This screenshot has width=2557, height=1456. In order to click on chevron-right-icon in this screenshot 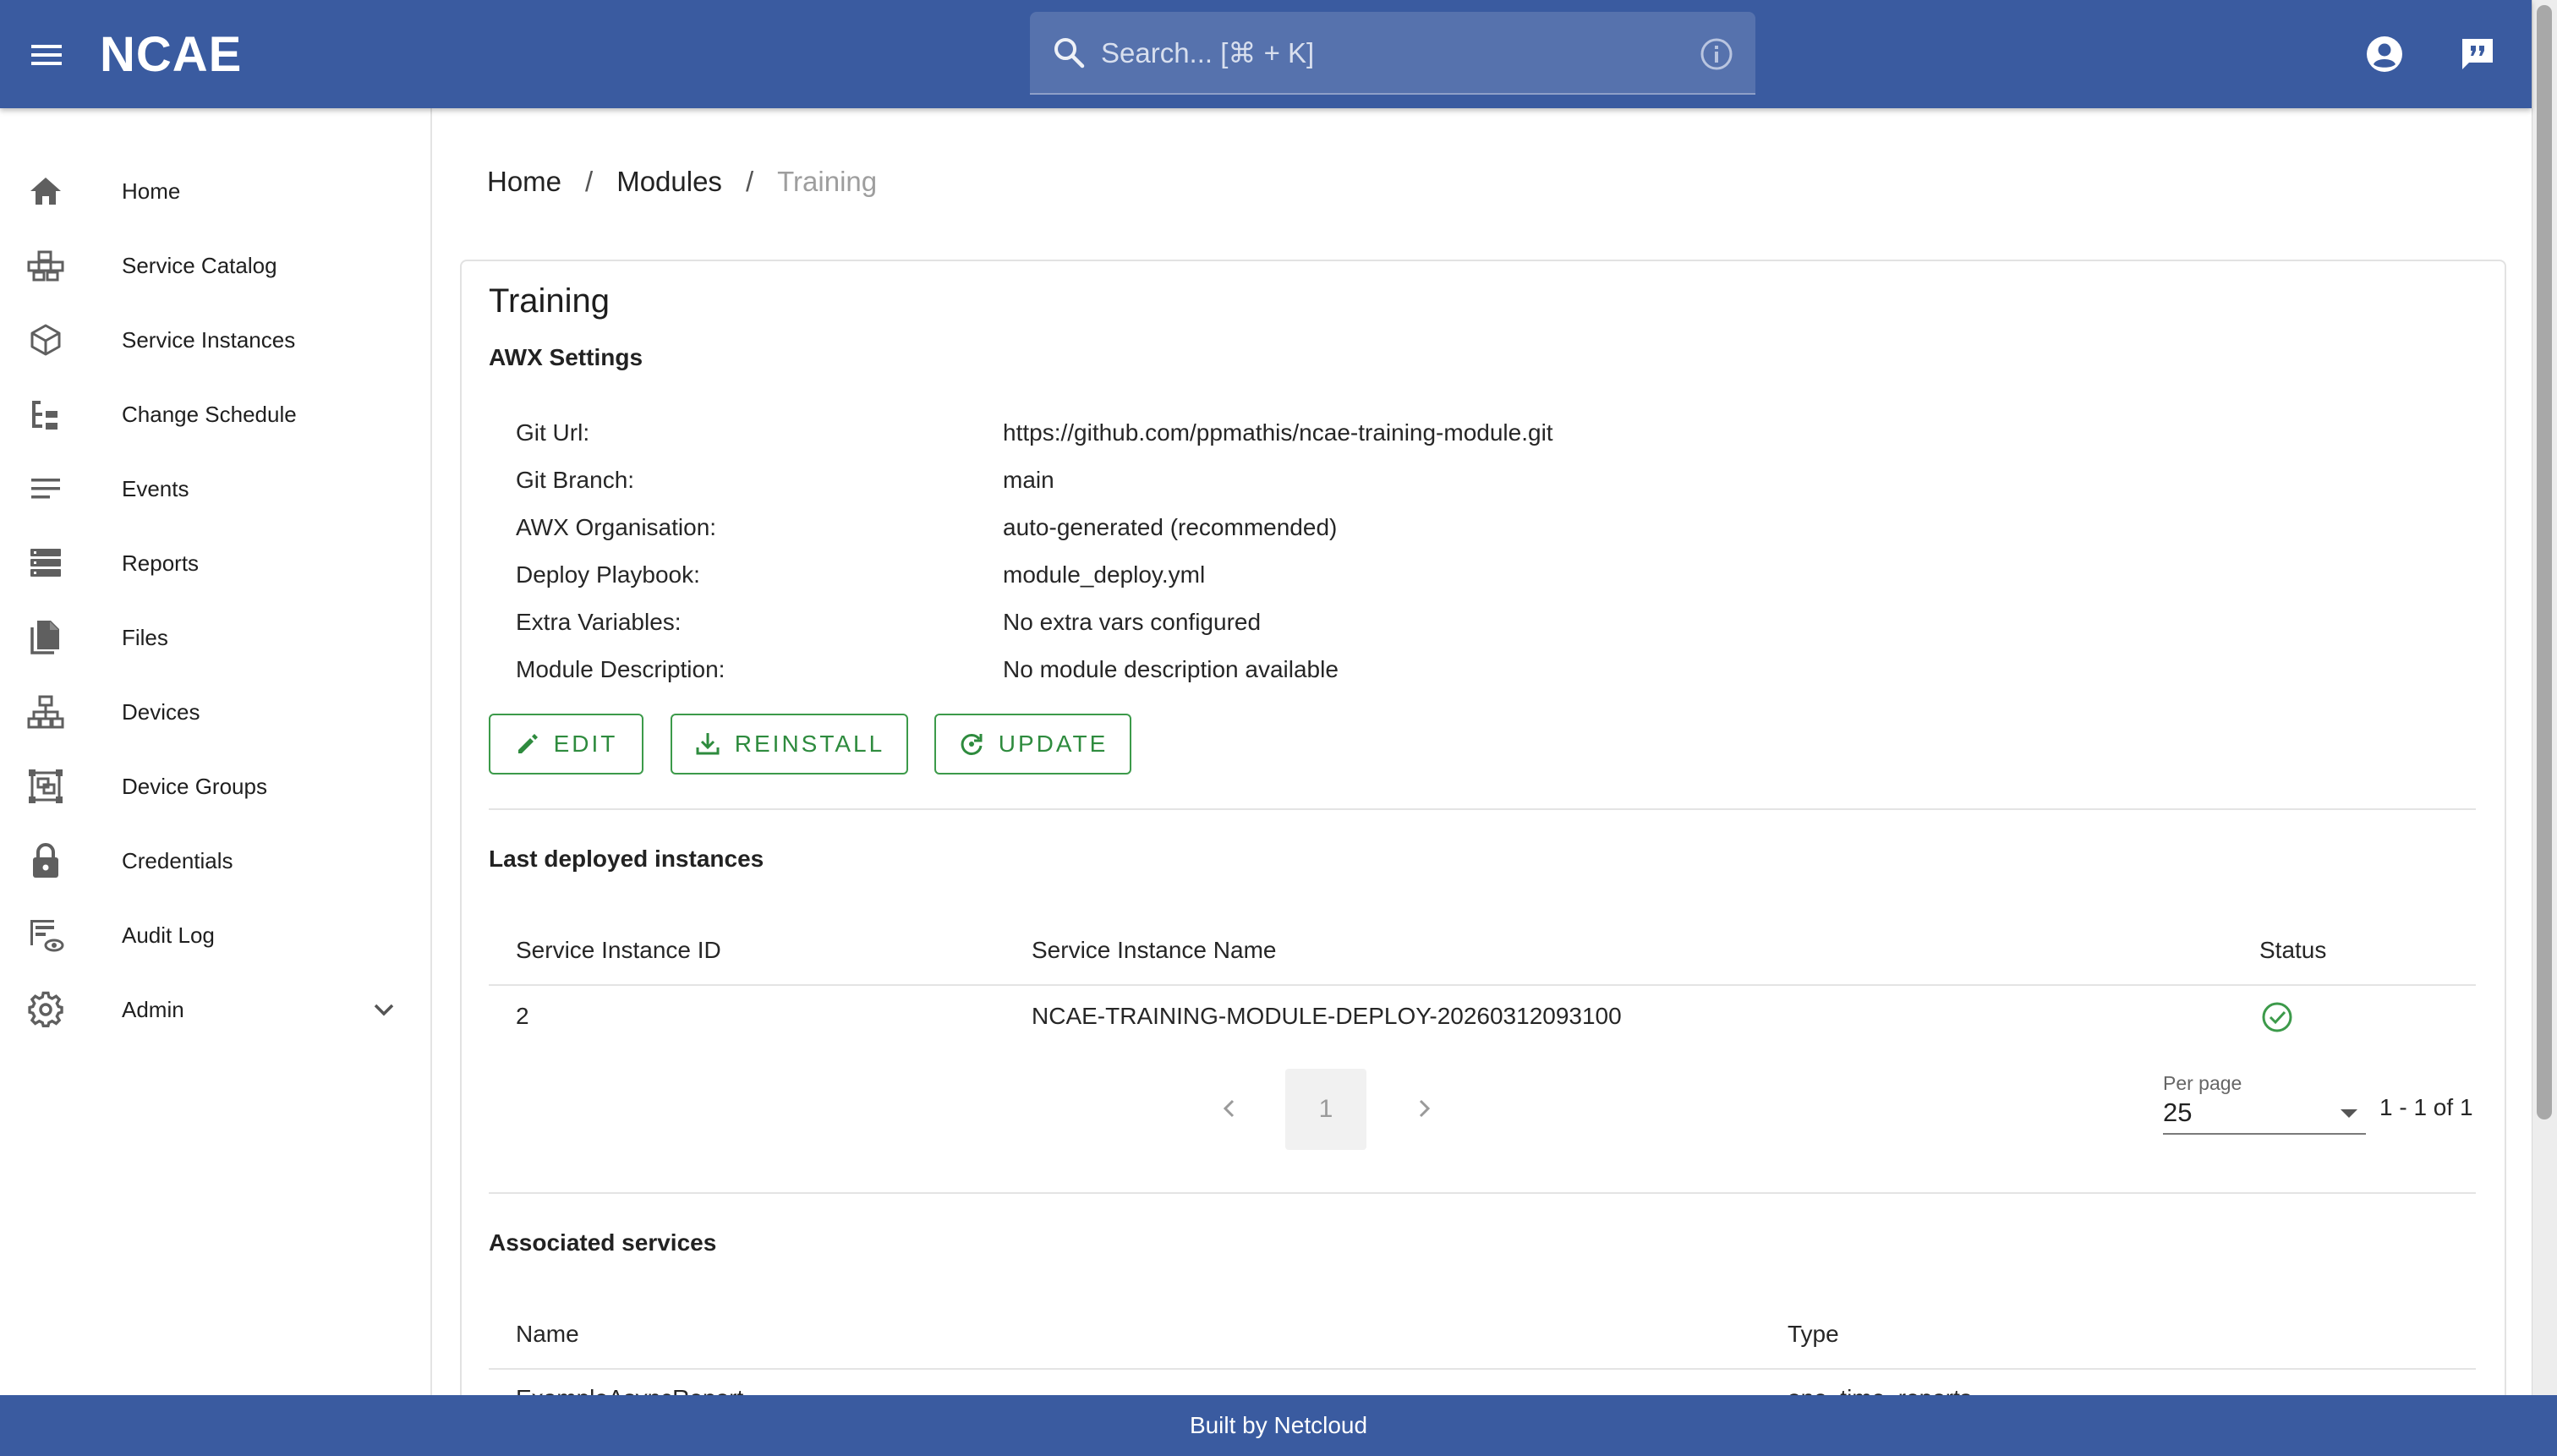, I will do `click(1425, 1108)`.